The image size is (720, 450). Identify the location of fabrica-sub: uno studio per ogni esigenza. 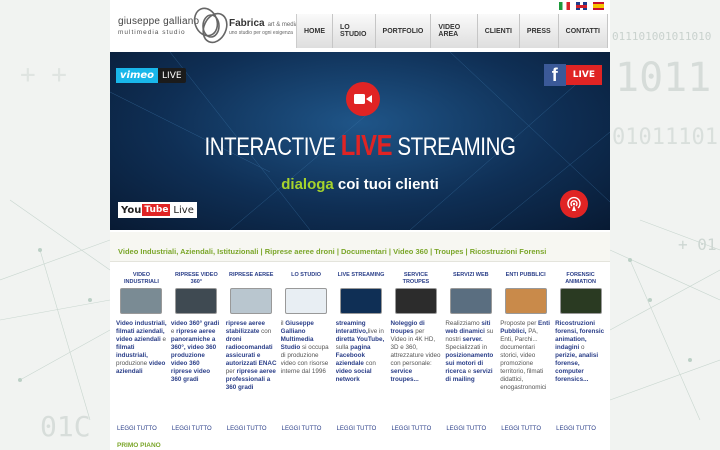
(261, 33).